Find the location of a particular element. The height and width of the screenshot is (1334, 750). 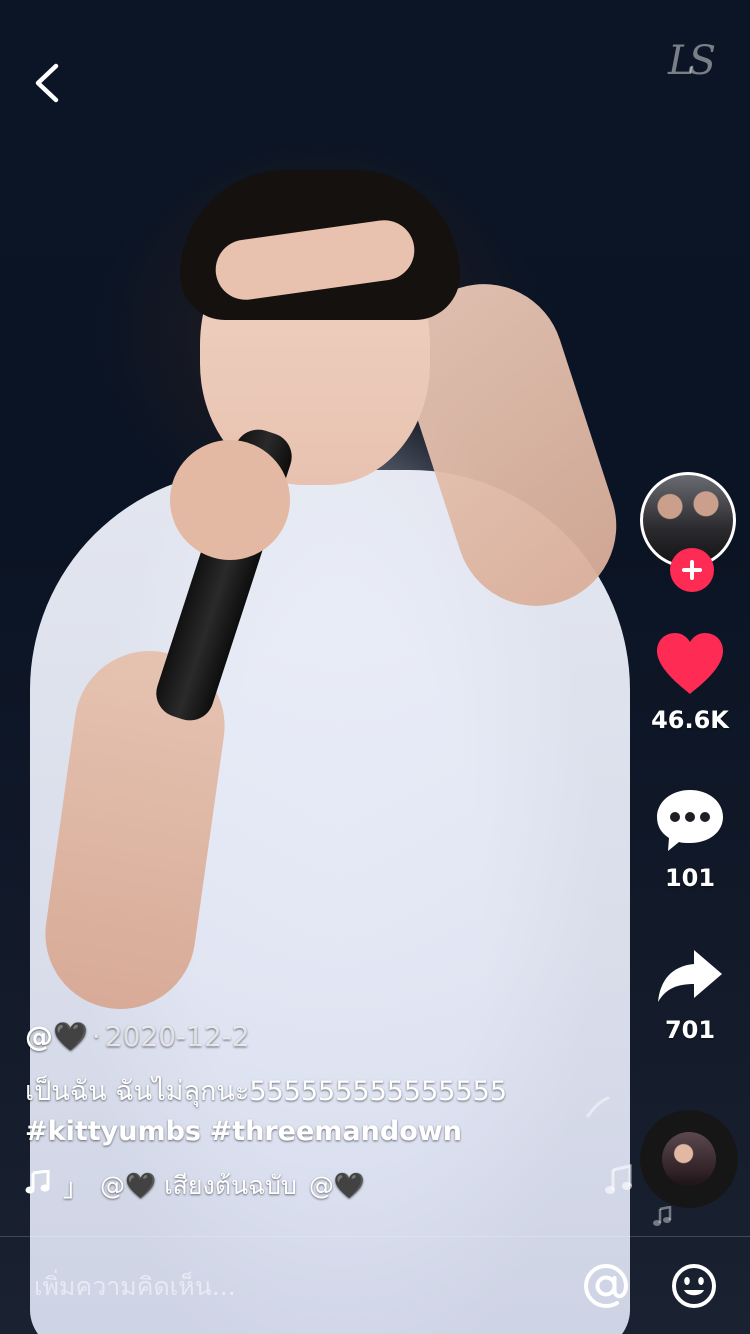

hashtag-list: #kittyumbs #threemandown is located at coordinates (315, 1132).